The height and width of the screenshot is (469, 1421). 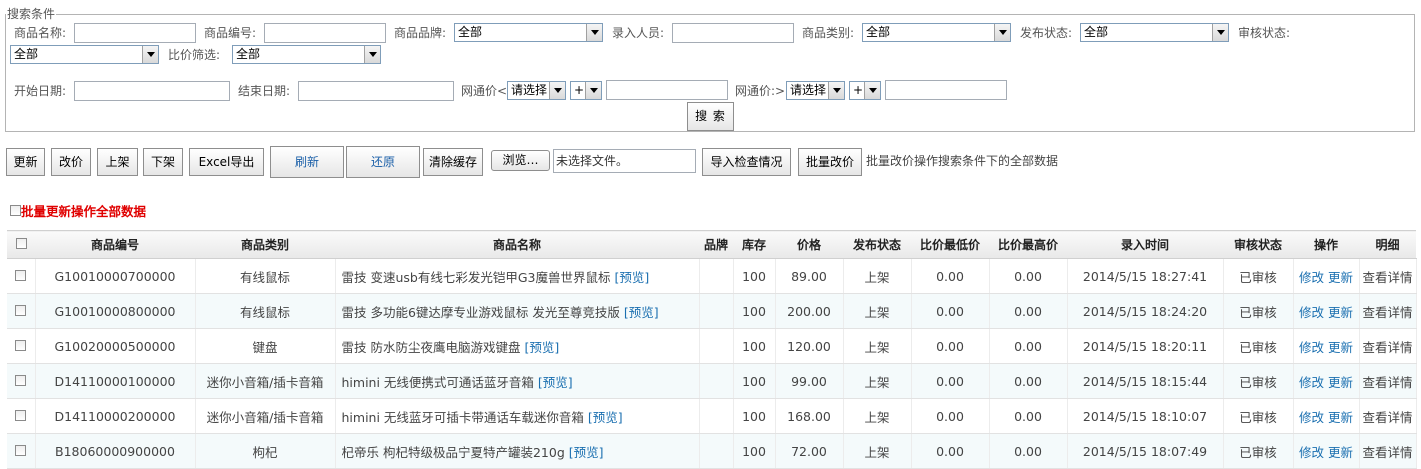 I want to click on change-price-button: 改价, so click(x=71, y=162).